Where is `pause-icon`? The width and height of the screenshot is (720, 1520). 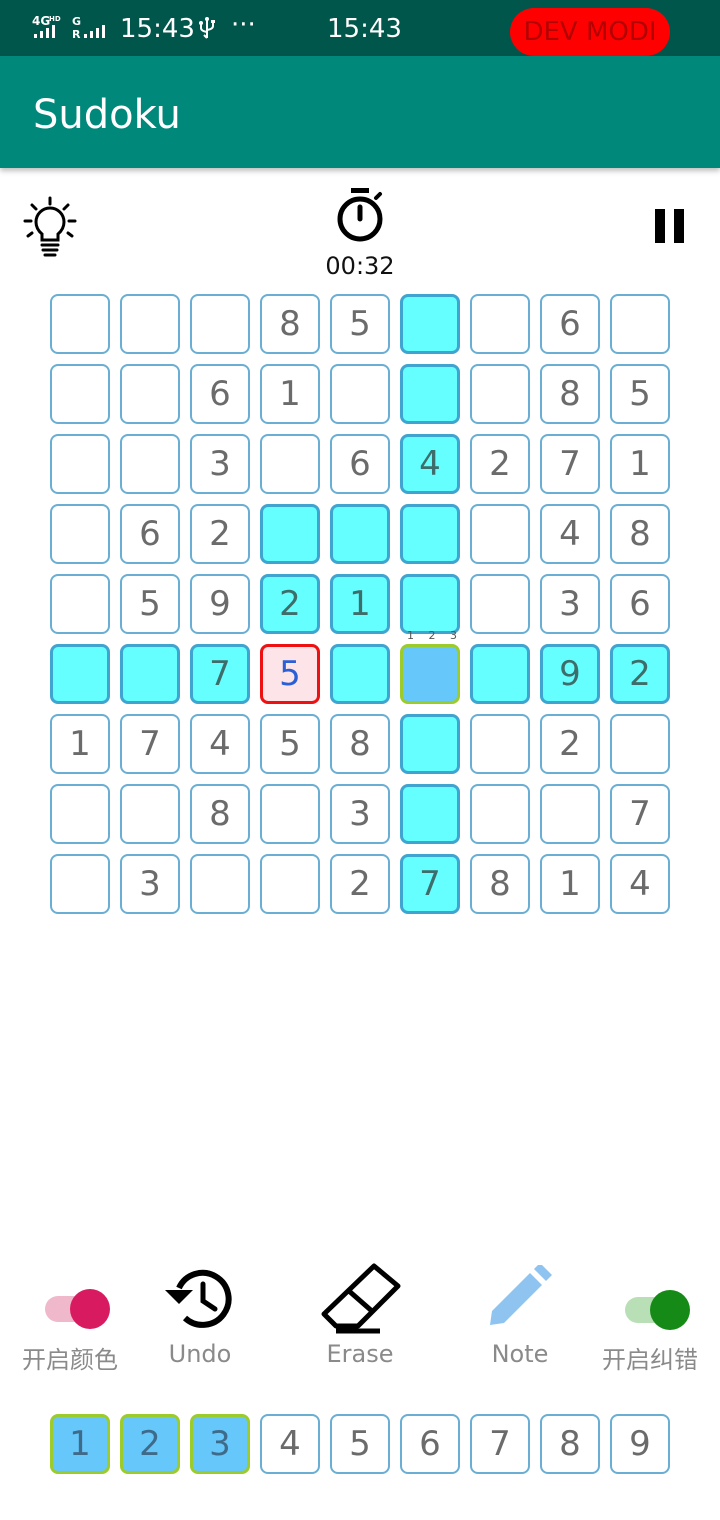 pause-icon is located at coordinates (670, 226).